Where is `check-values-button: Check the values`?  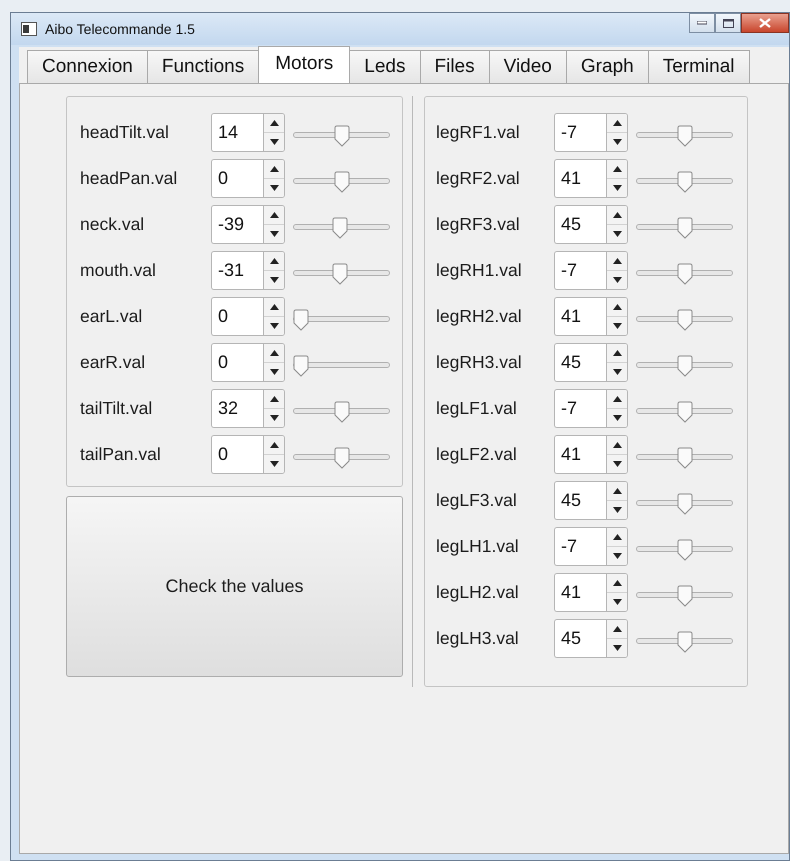 check-values-button: Check the values is located at coordinates (234, 586).